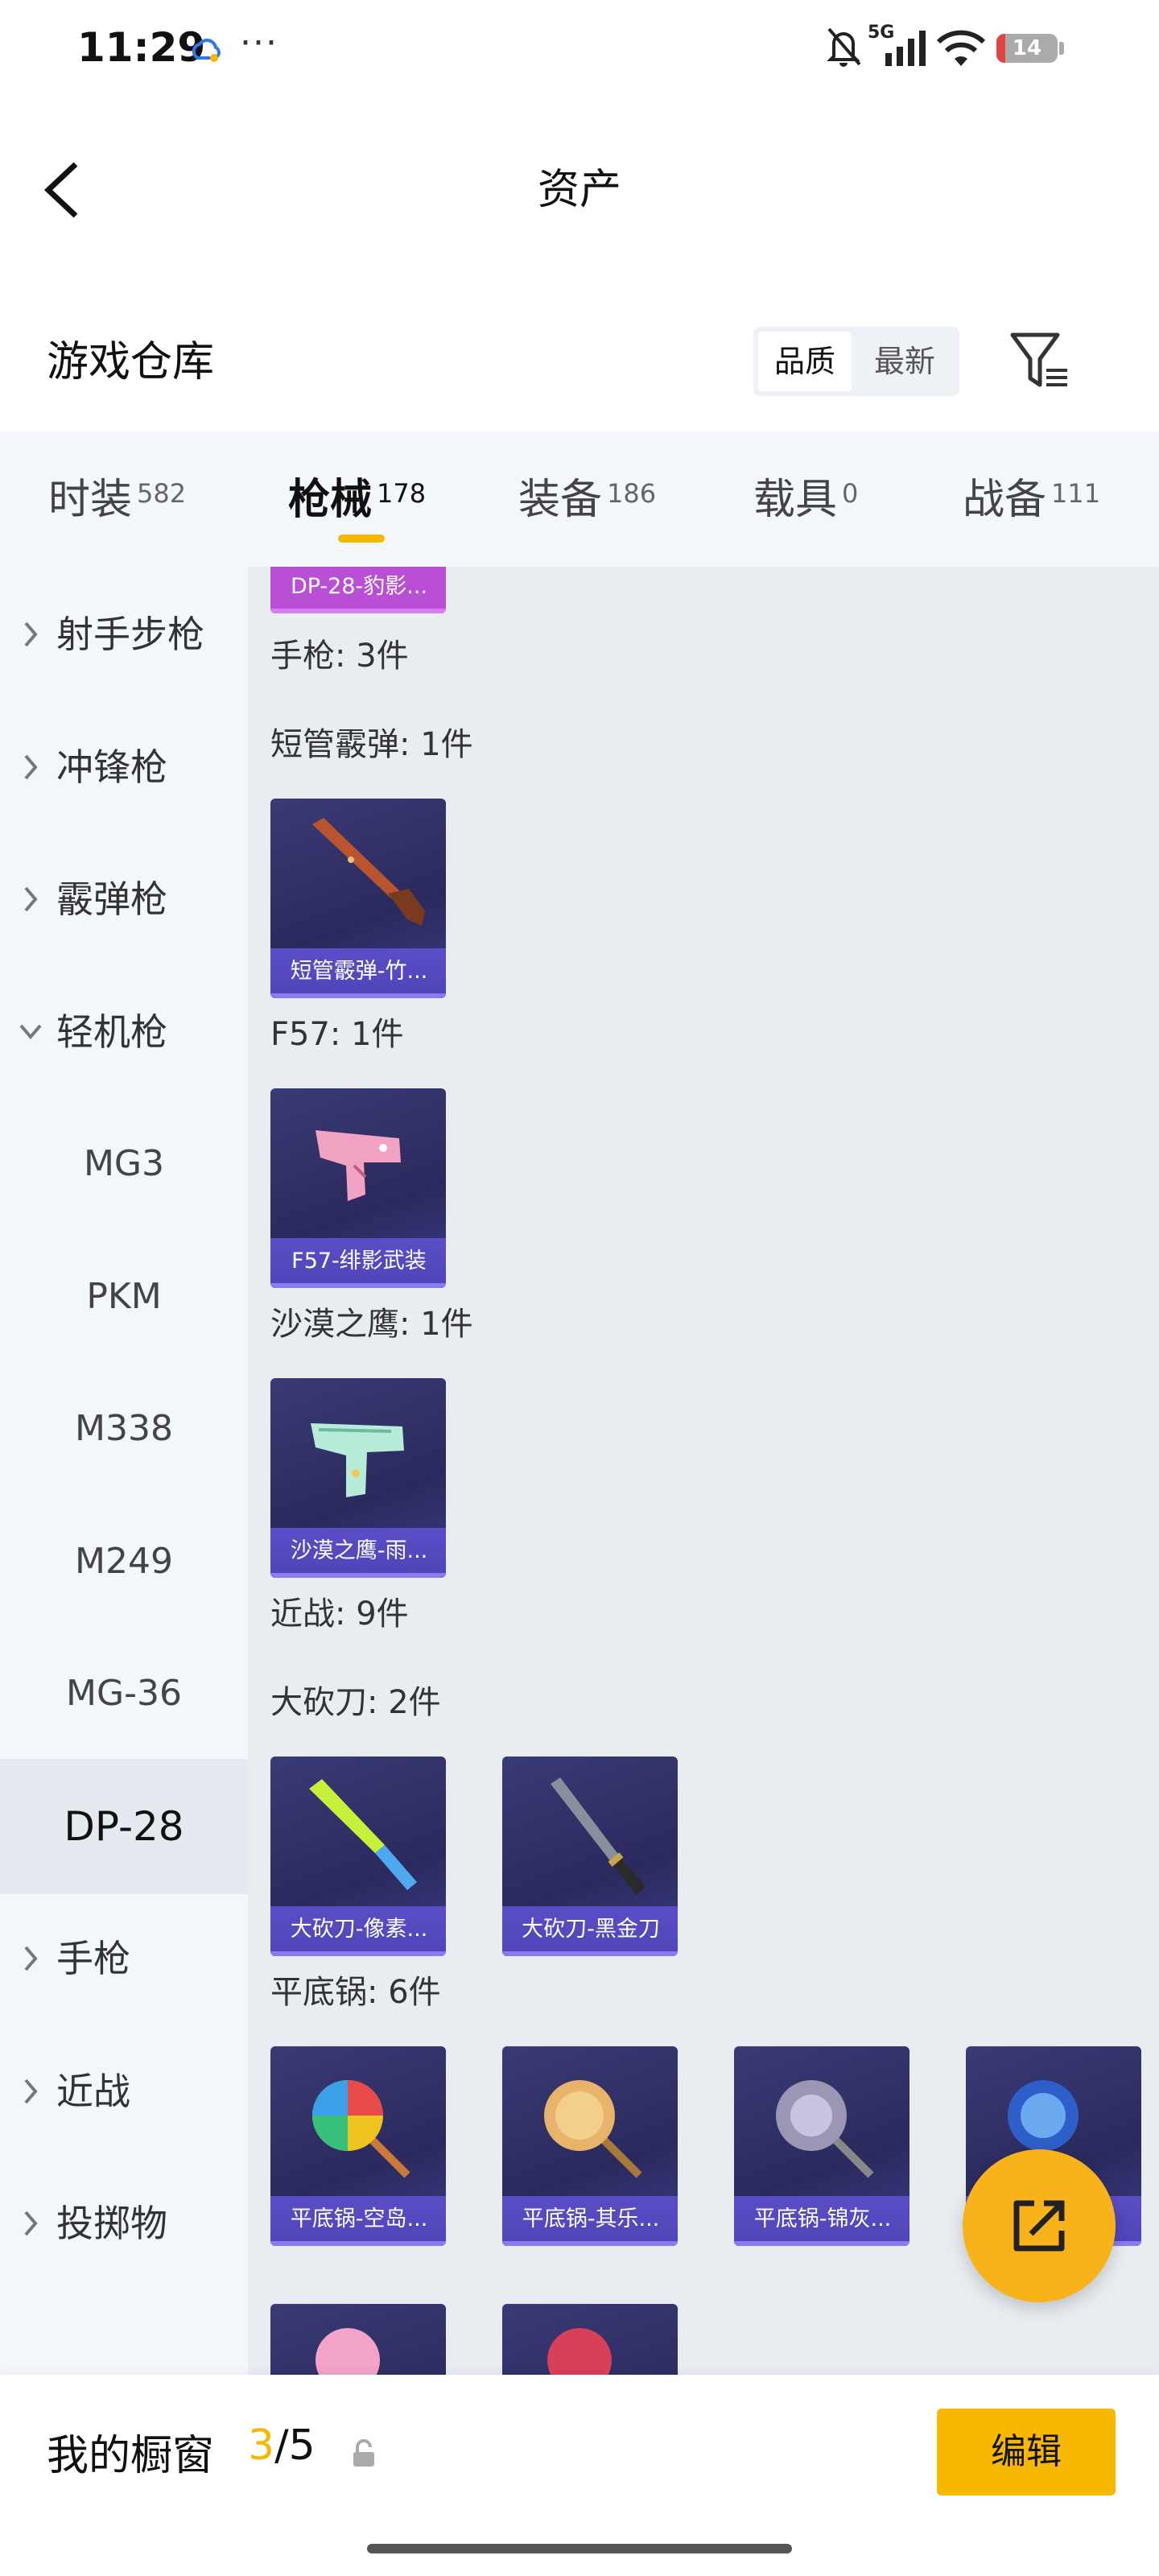  What do you see at coordinates (587, 500) in the screenshot?
I see `tab-equipment: 装备 186` at bounding box center [587, 500].